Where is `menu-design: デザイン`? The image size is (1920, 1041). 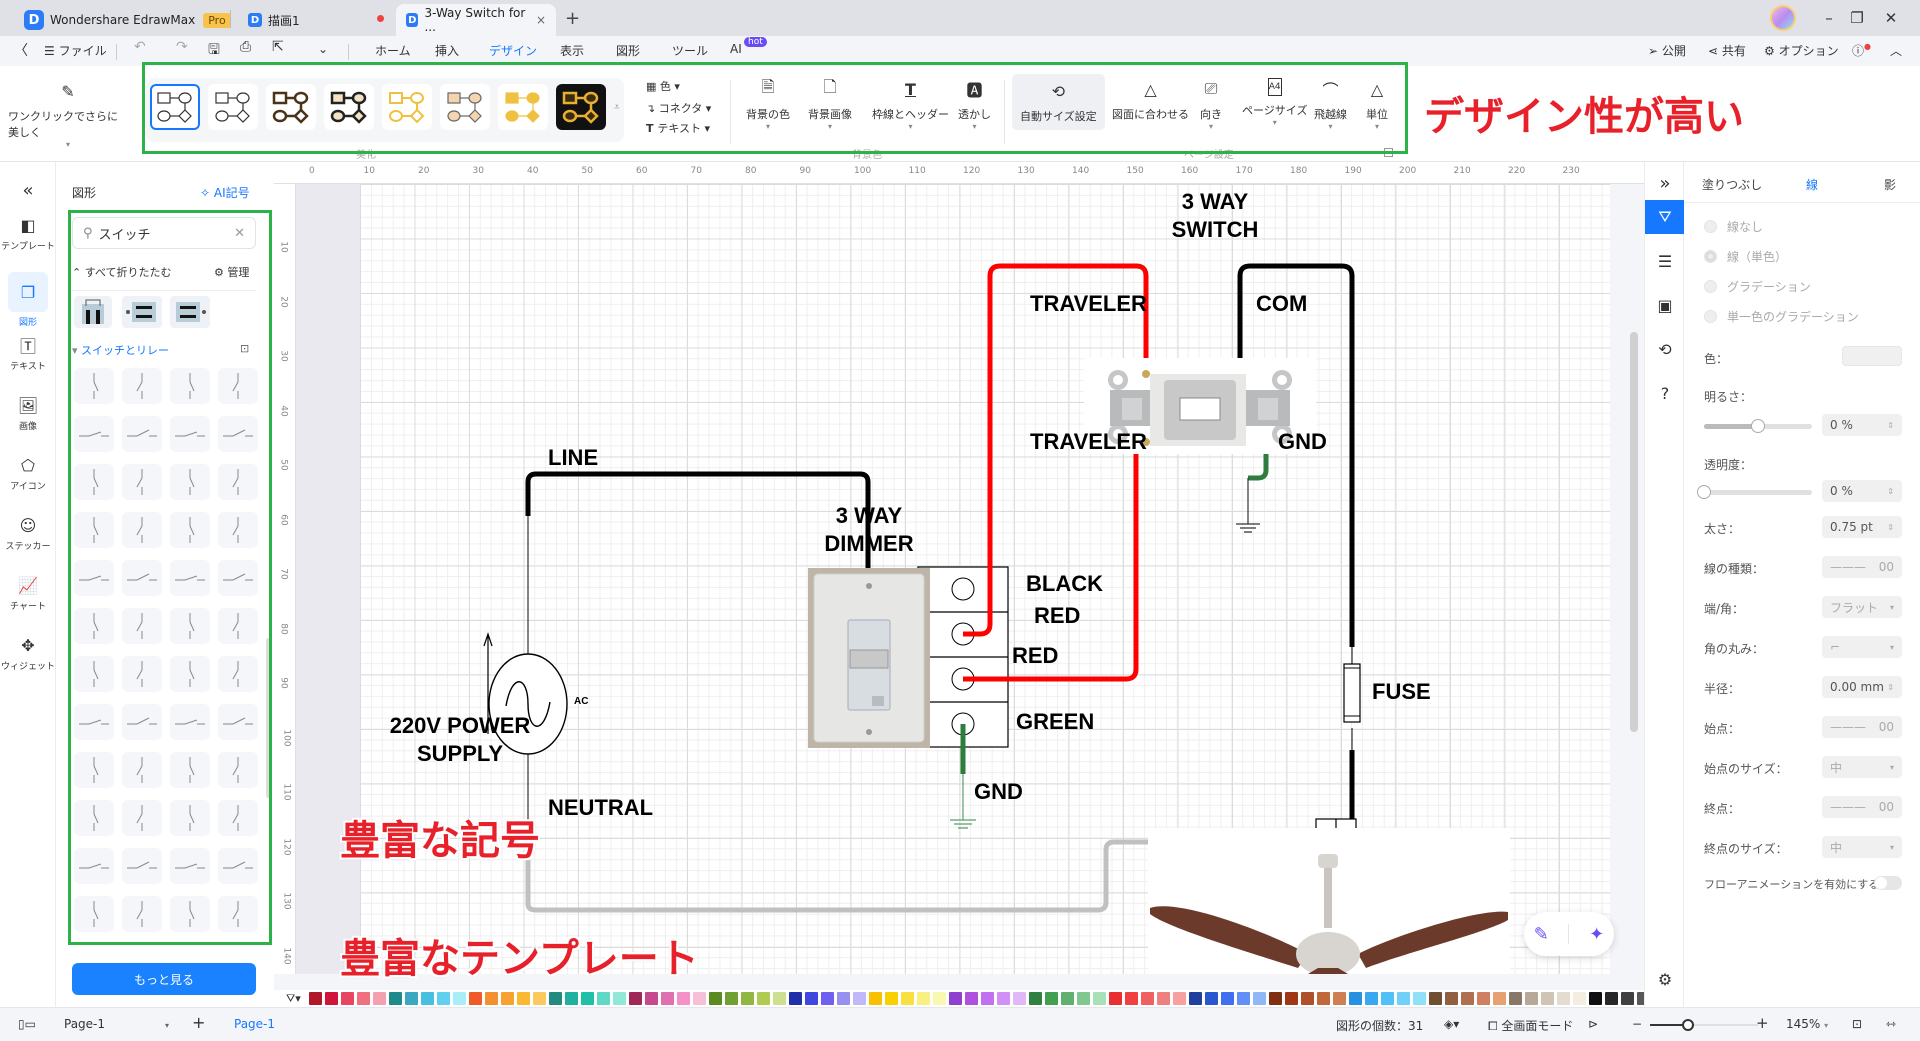
menu-design: デザイン is located at coordinates (513, 53).